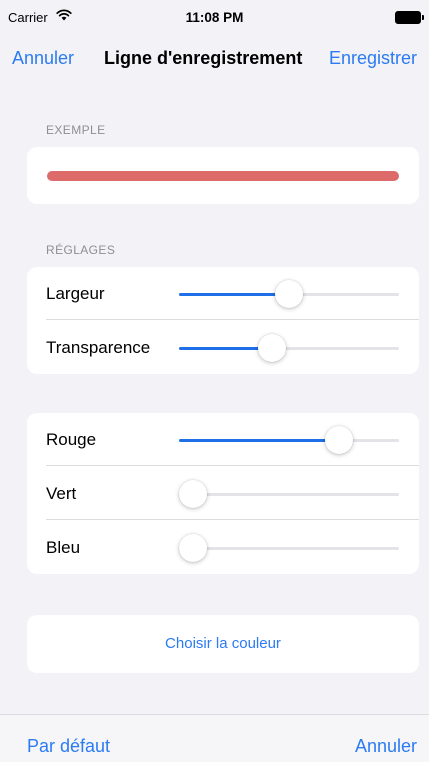 This screenshot has width=429, height=762. I want to click on blue-row: Bleu, so click(223, 547).